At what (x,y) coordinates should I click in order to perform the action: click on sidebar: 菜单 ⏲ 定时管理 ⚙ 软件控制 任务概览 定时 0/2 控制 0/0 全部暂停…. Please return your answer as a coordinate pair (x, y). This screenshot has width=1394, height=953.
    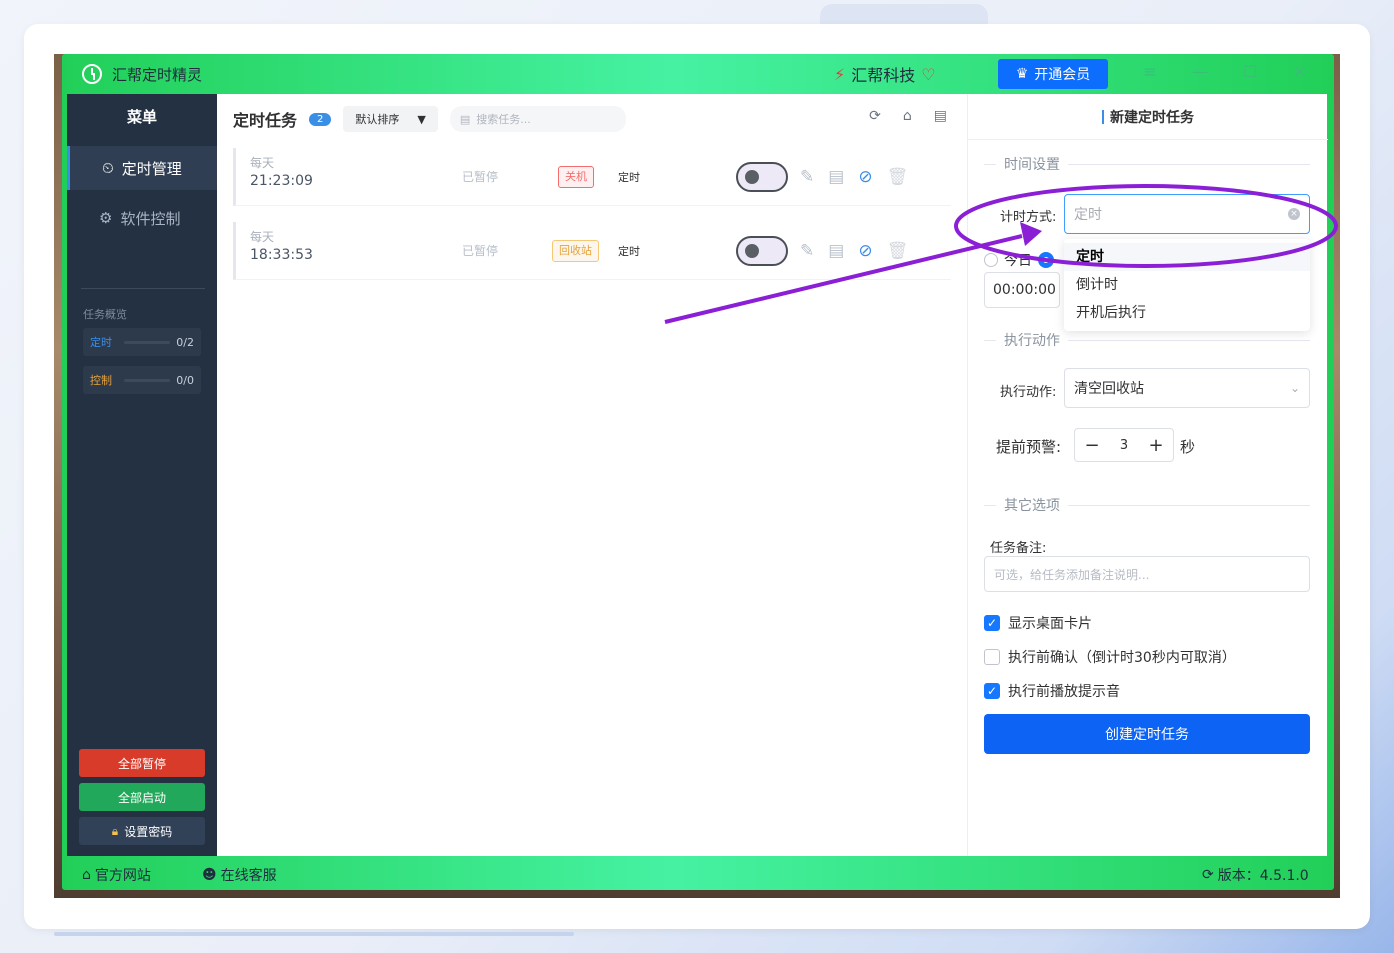
    Looking at the image, I should click on (142, 475).